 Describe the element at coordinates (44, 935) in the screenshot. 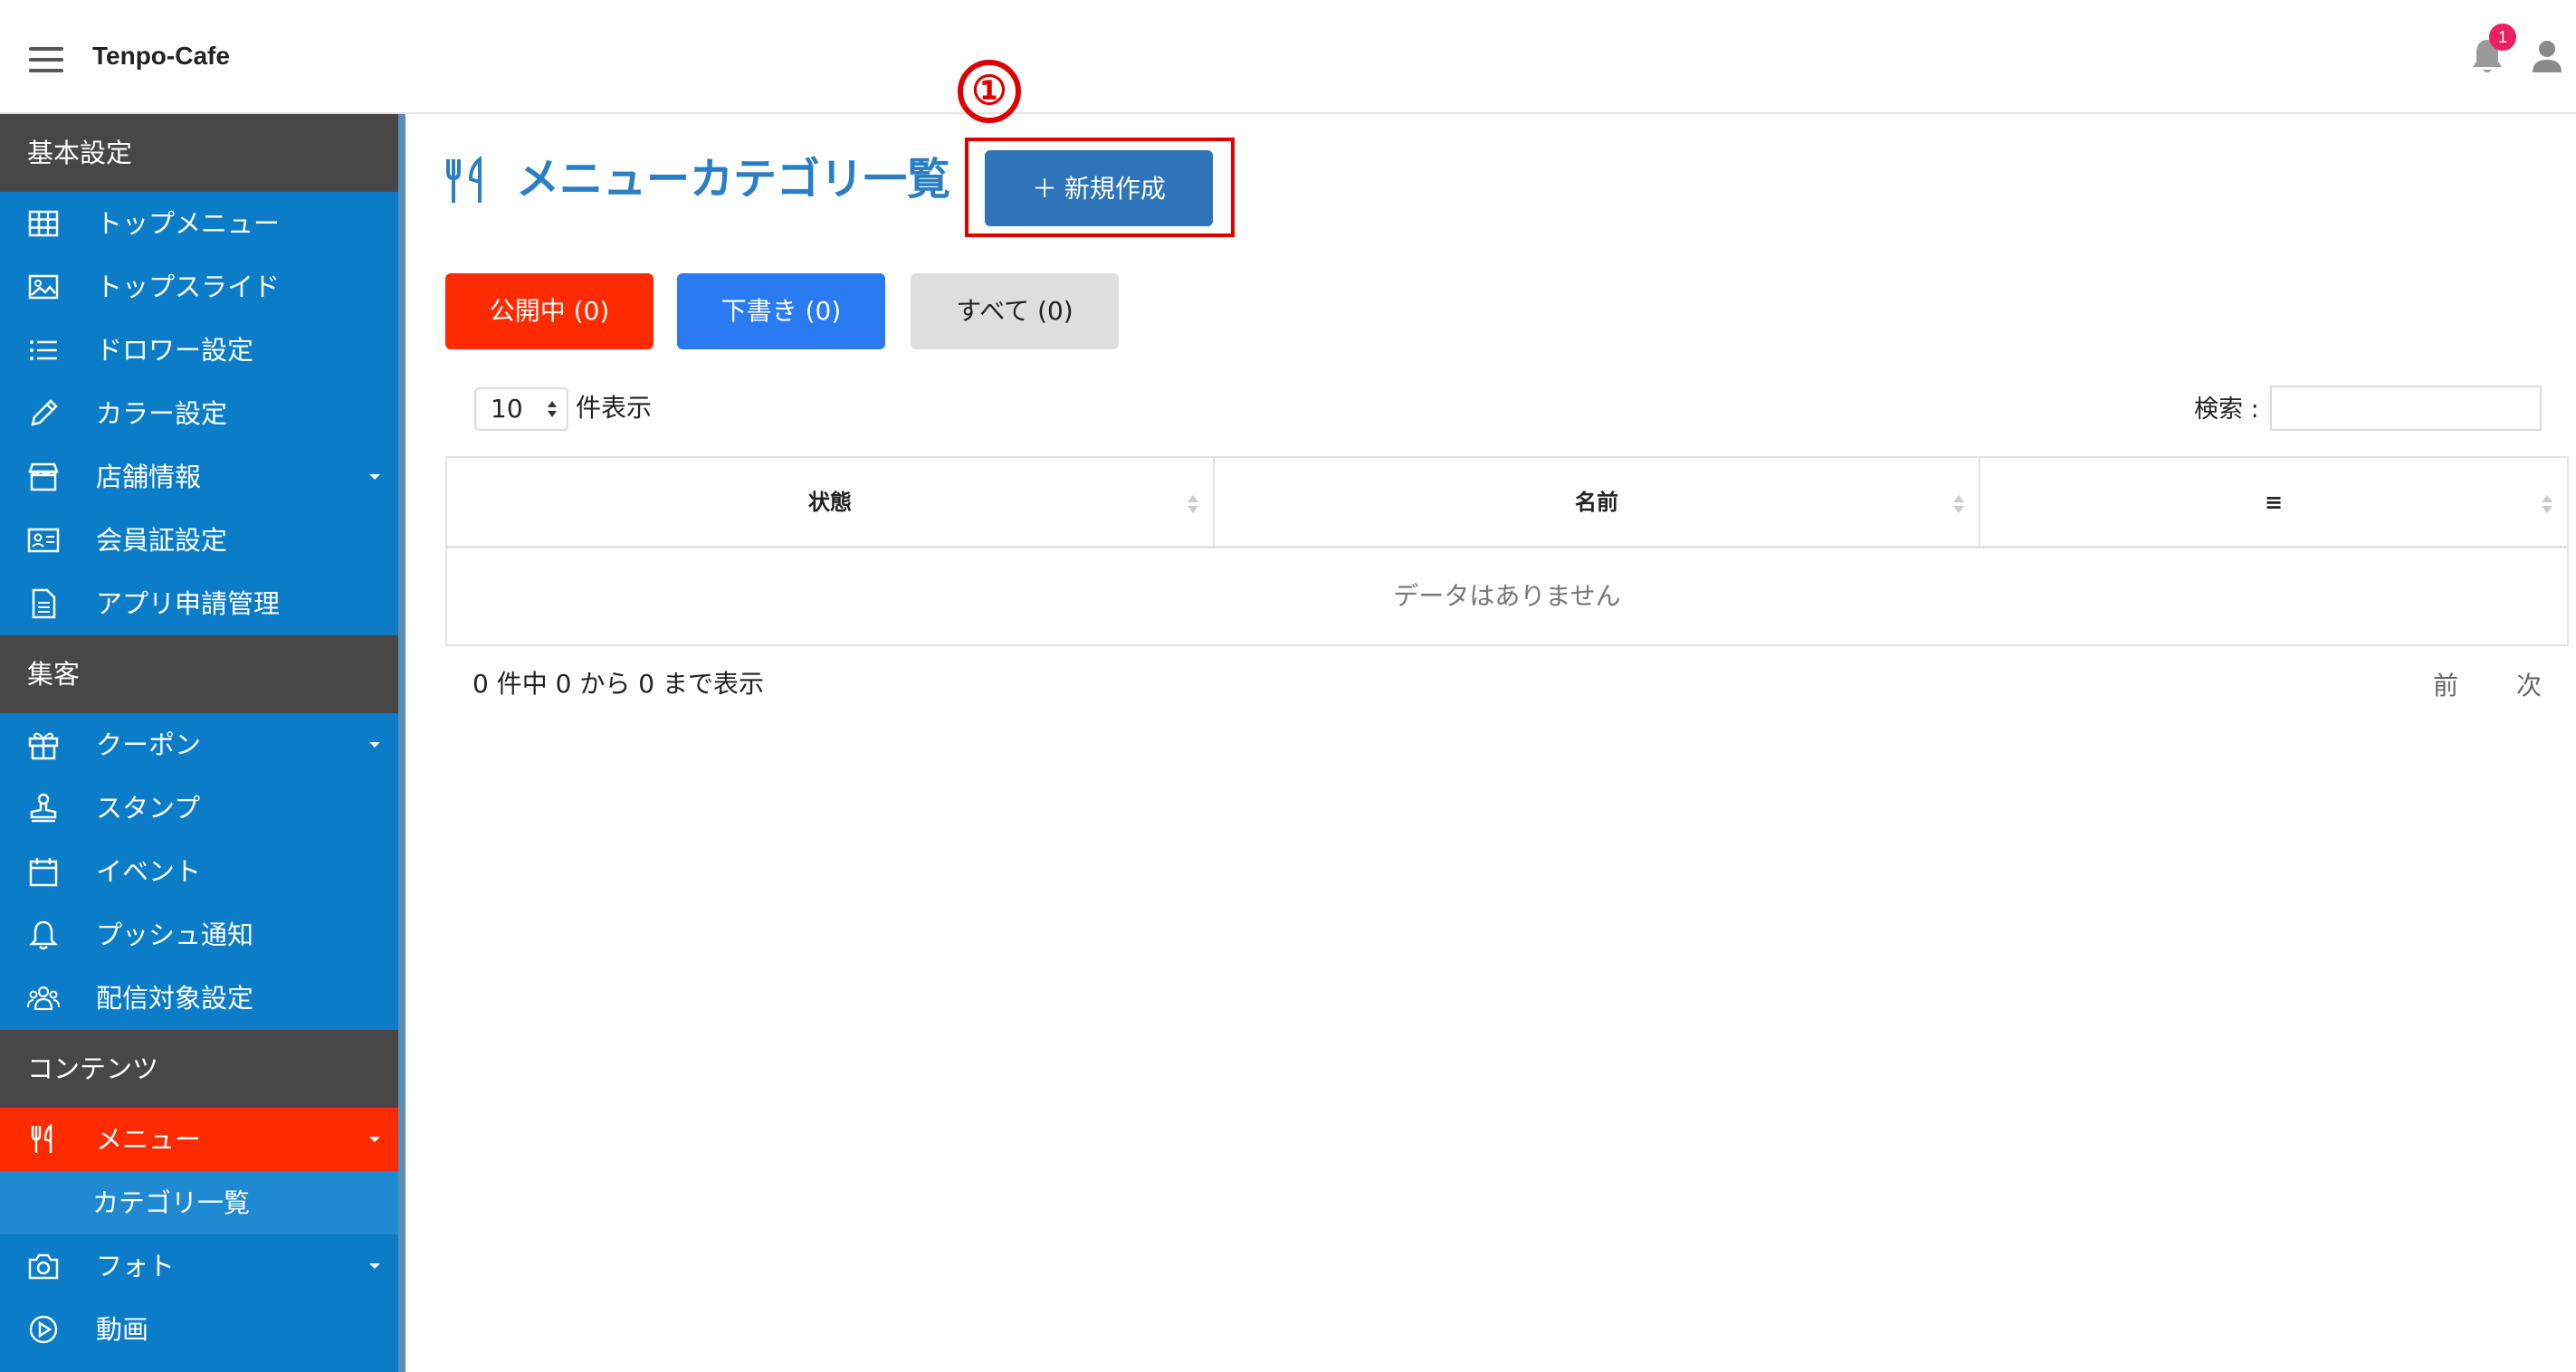

I see `bell-icon` at that location.